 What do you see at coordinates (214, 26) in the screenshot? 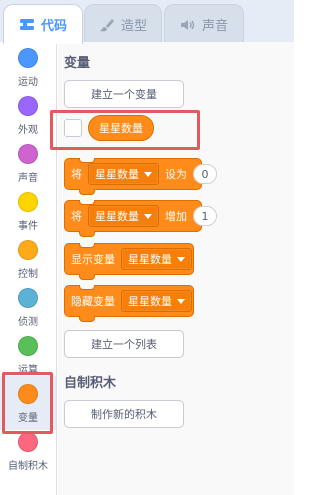
I see `tab-sound-label: 声音` at bounding box center [214, 26].